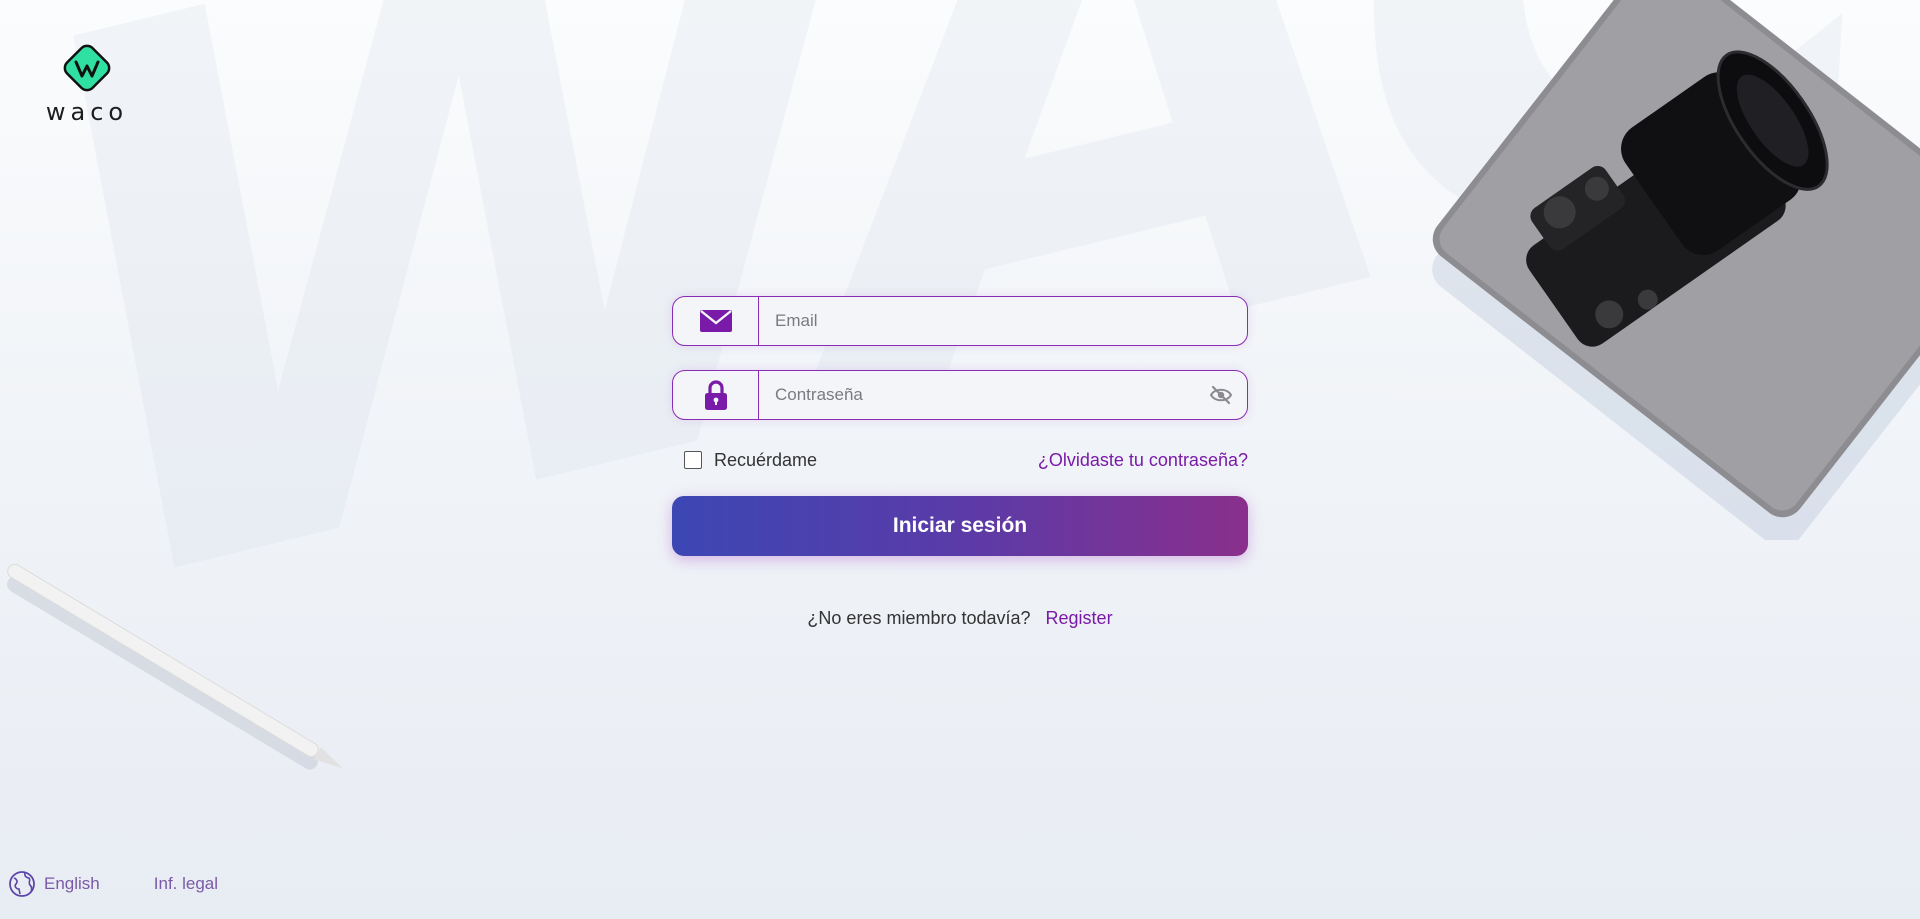 The width and height of the screenshot is (1920, 919). I want to click on lock-icon, so click(716, 395).